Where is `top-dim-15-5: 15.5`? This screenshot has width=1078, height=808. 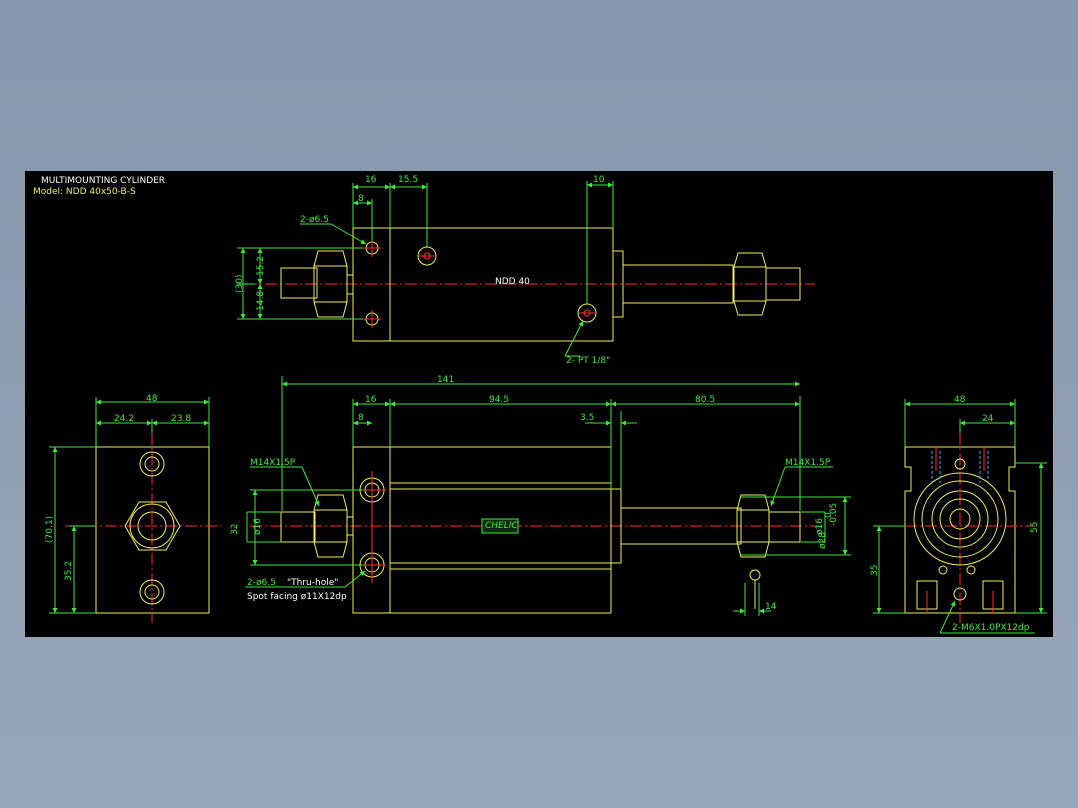
top-dim-15-5: 15.5 is located at coordinates (408, 180).